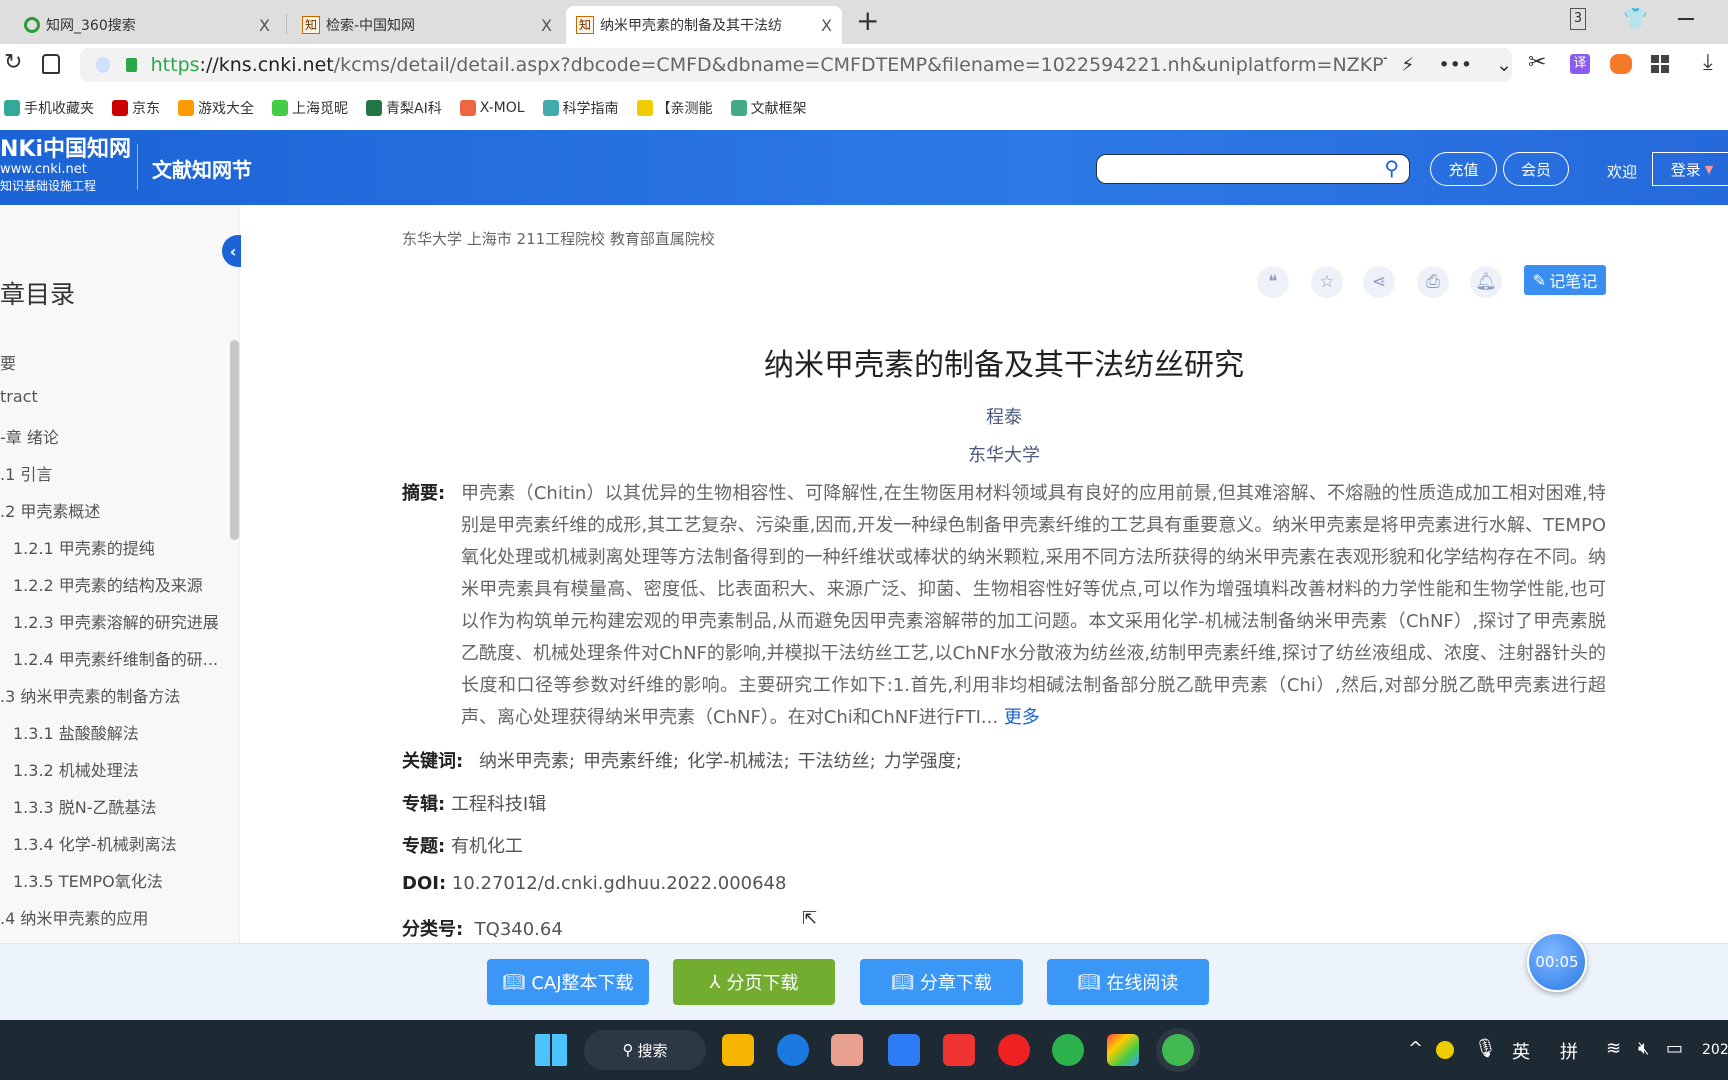 This screenshot has width=1728, height=1080. What do you see at coordinates (867, 20) in the screenshot?
I see `new-tab-button: +` at bounding box center [867, 20].